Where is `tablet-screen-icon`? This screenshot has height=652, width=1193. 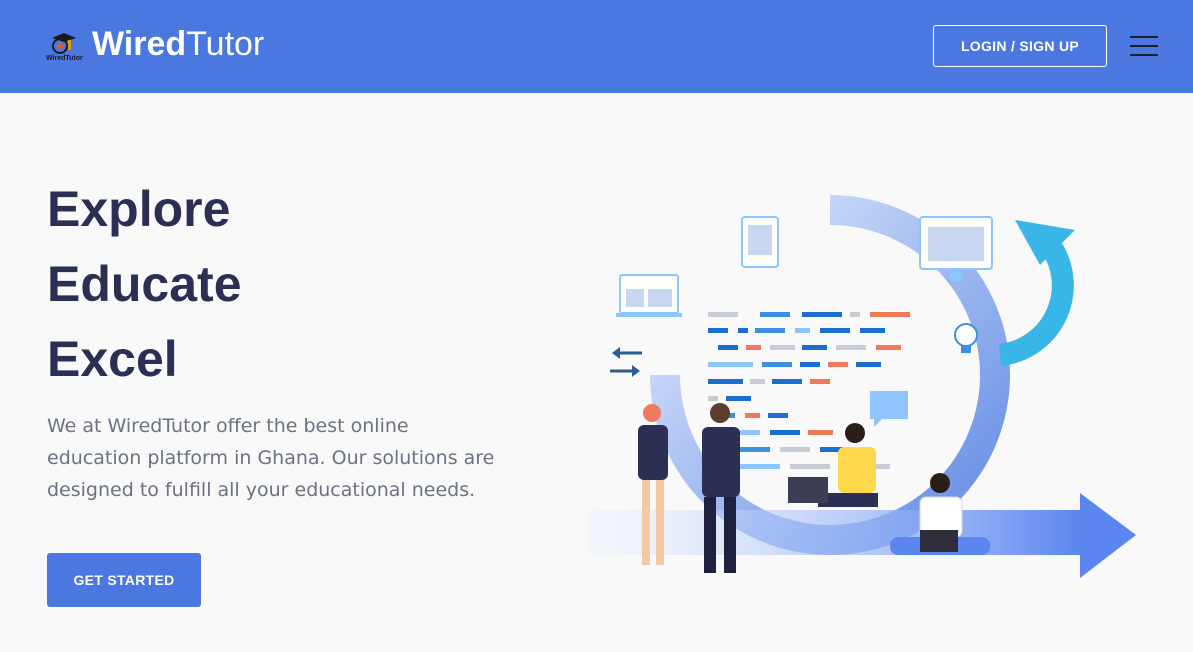 tablet-screen-icon is located at coordinates (760, 242).